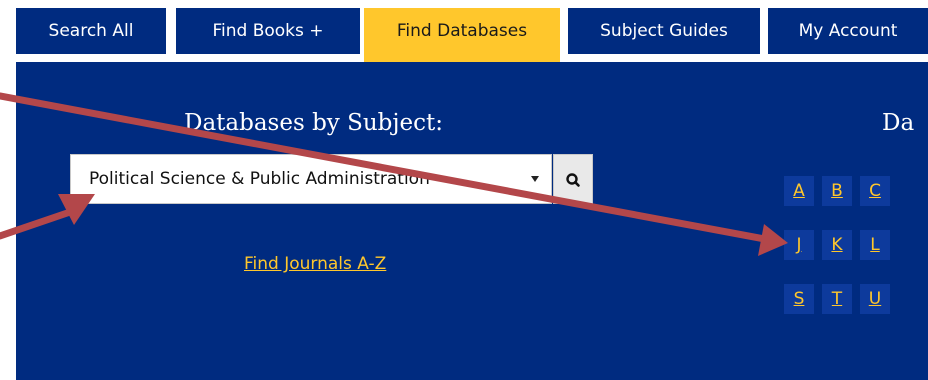  I want to click on search-icon, so click(573, 180).